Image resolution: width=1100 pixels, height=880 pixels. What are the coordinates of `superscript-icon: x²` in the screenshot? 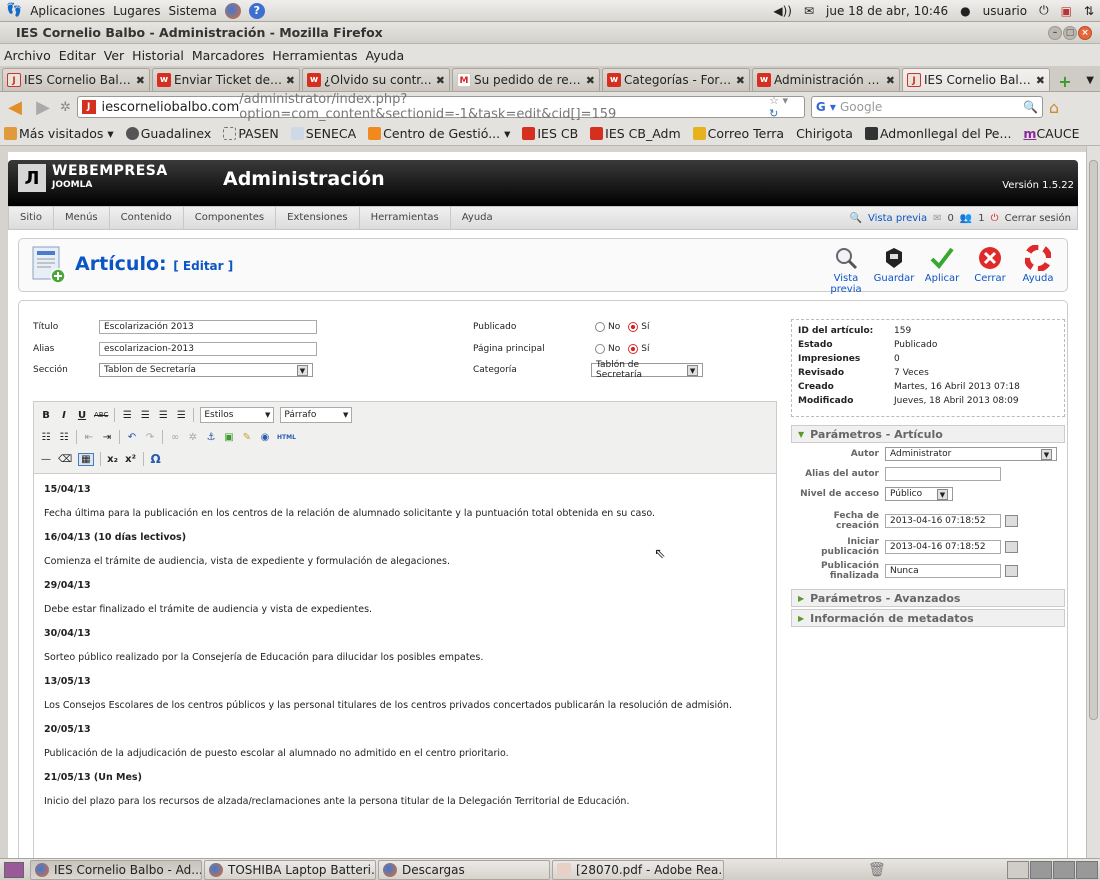 It's located at (131, 459).